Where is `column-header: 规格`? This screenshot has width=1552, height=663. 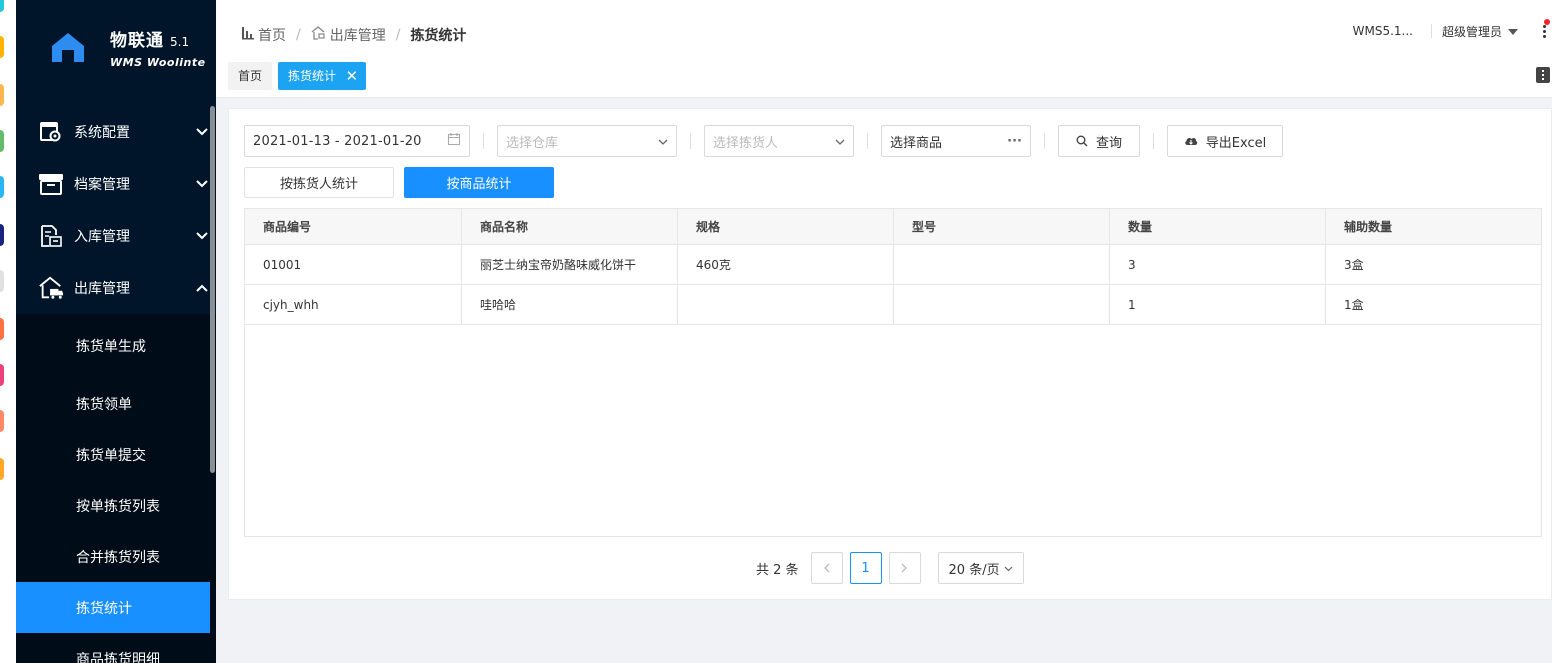 column-header: 规格 is located at coordinates (786, 226).